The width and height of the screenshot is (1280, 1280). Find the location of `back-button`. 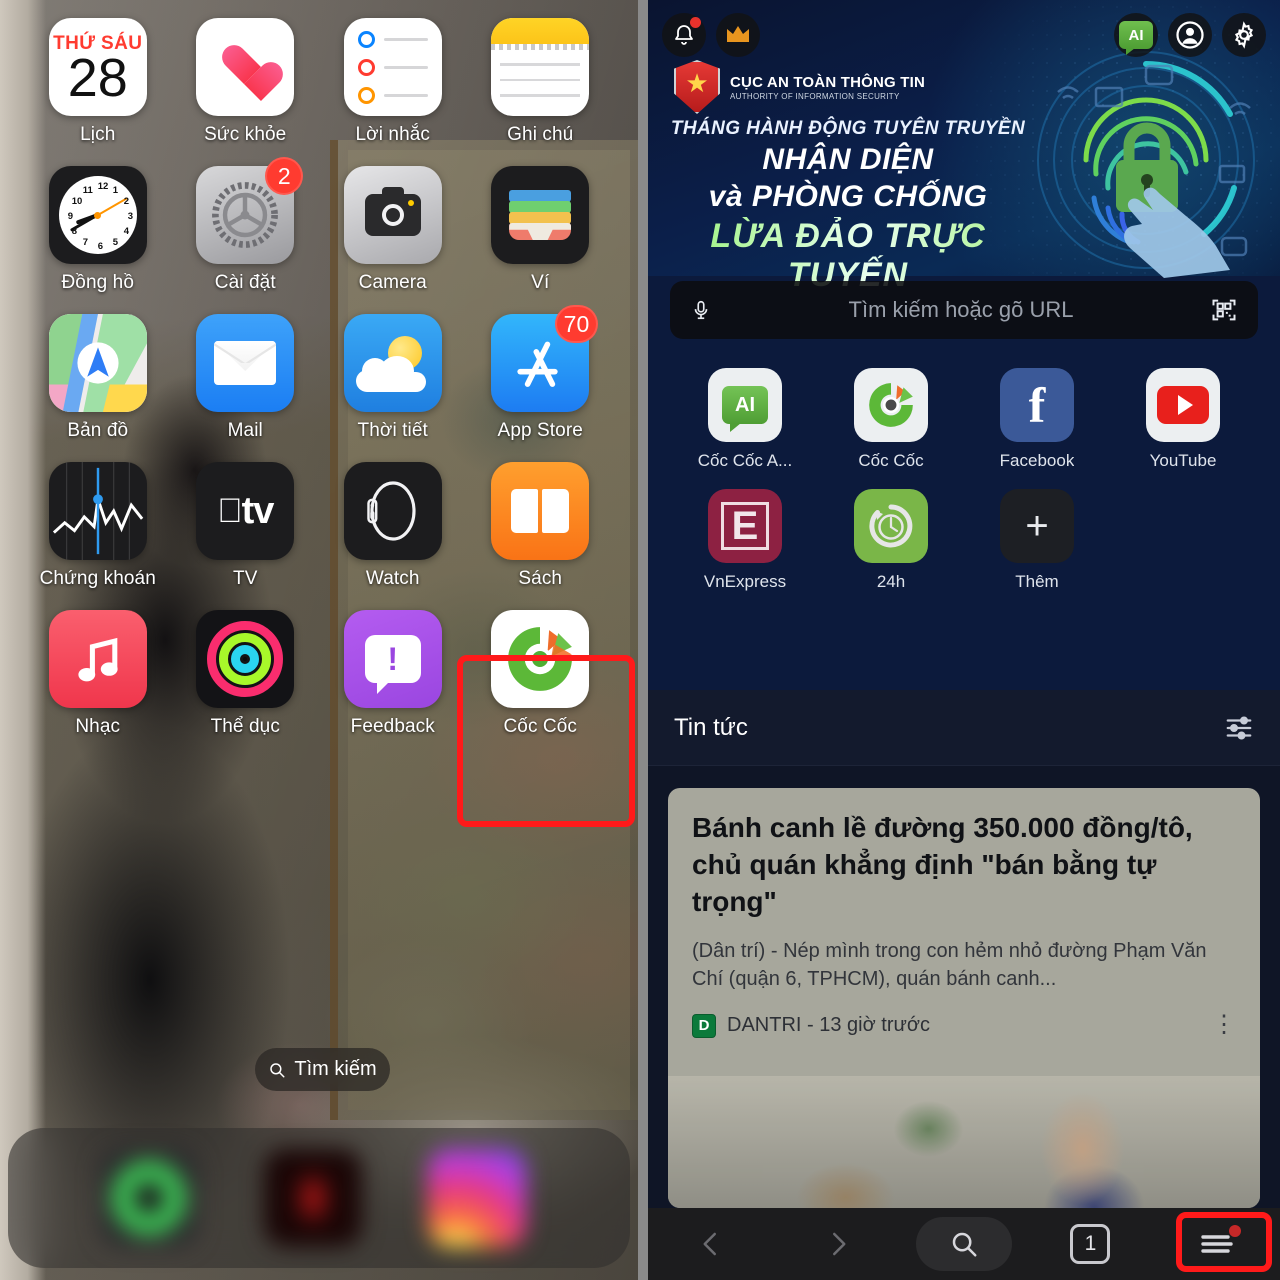

back-button is located at coordinates (711, 1244).